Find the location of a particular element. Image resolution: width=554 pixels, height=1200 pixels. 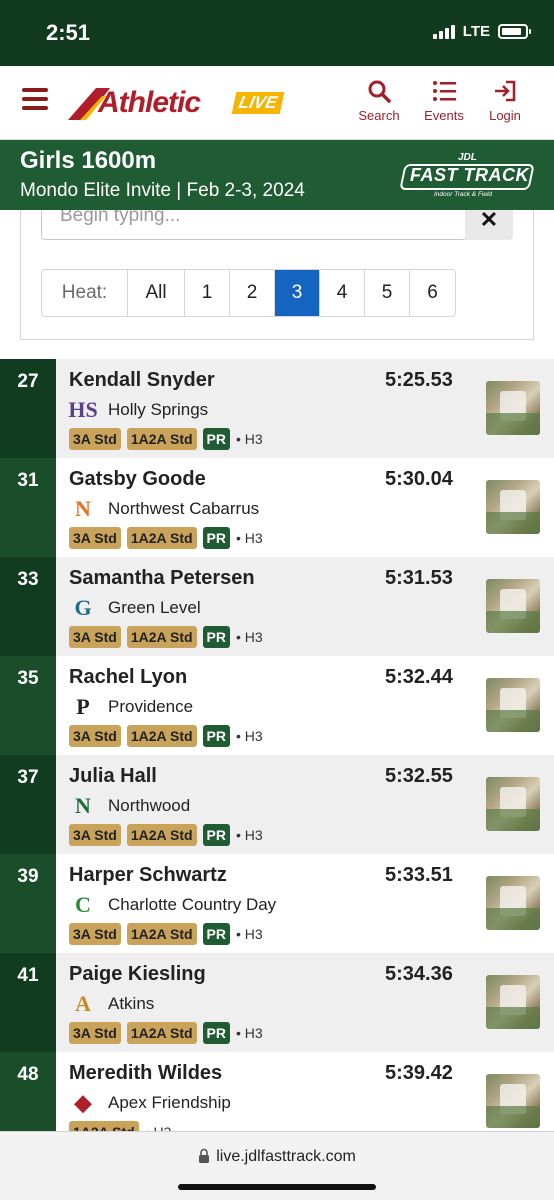

athlete-name: Harper Schwartz is located at coordinates (148, 875).